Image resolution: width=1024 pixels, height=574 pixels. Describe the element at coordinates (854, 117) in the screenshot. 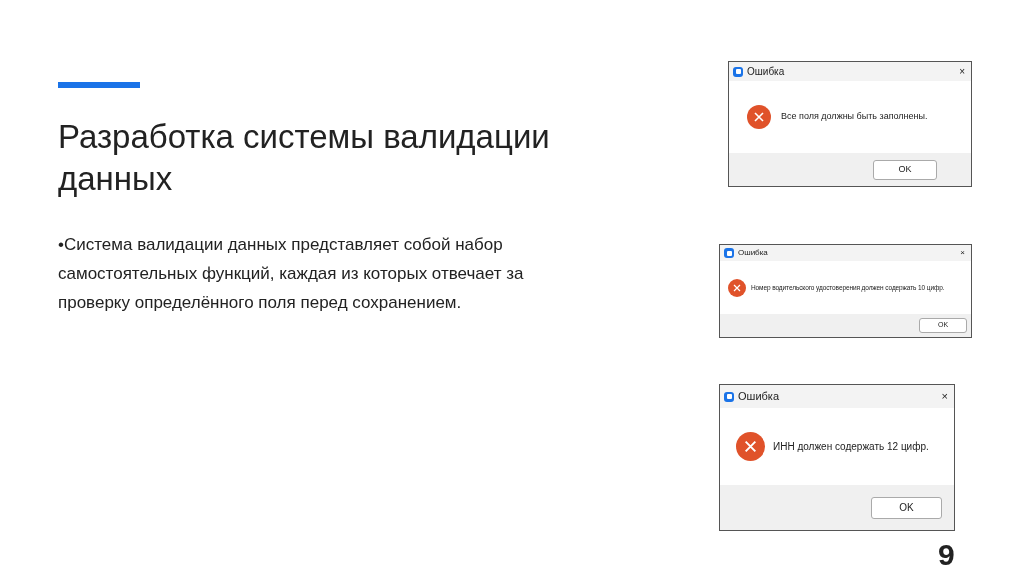

I see `error-message: Все поля должны быть заполнены.` at that location.